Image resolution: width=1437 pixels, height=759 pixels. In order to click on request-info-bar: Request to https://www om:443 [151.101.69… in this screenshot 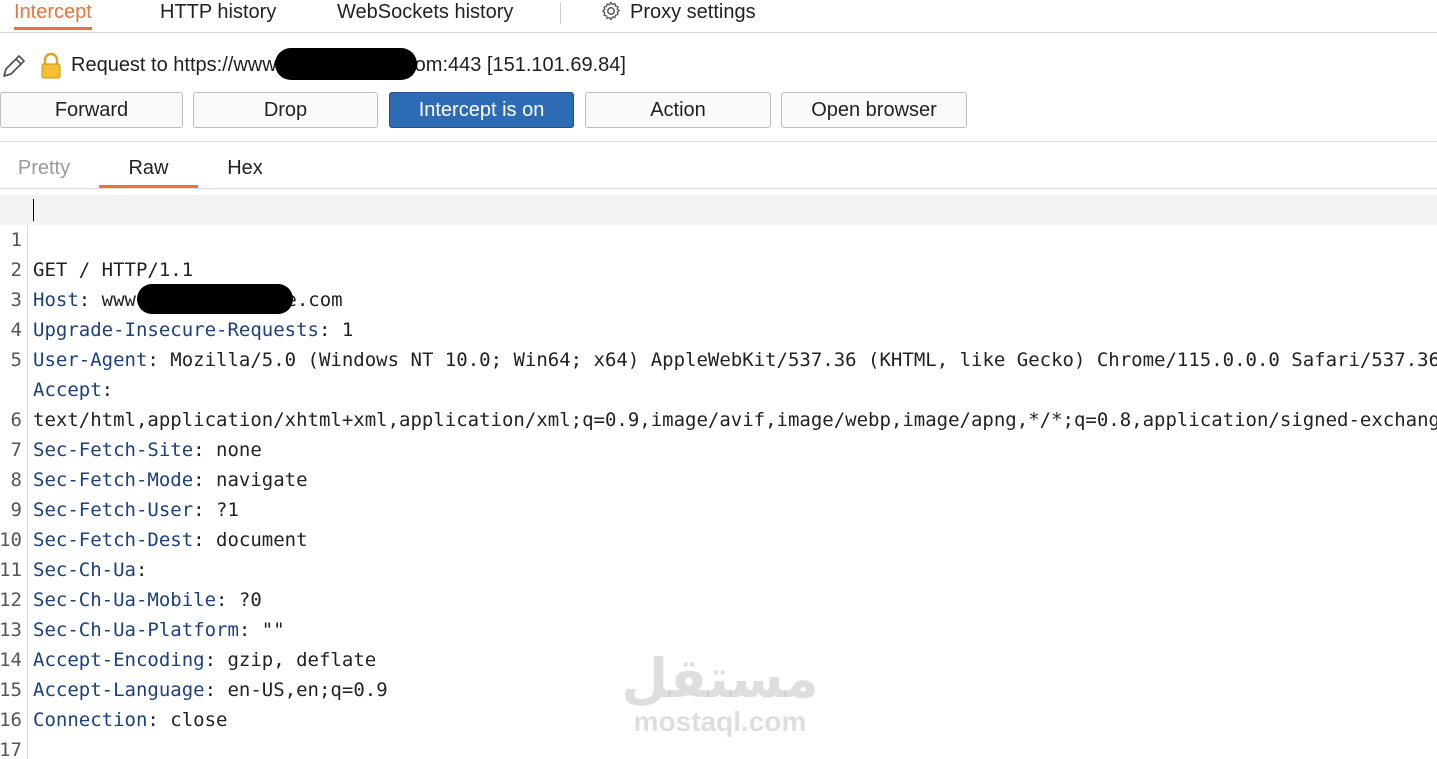, I will do `click(718, 65)`.